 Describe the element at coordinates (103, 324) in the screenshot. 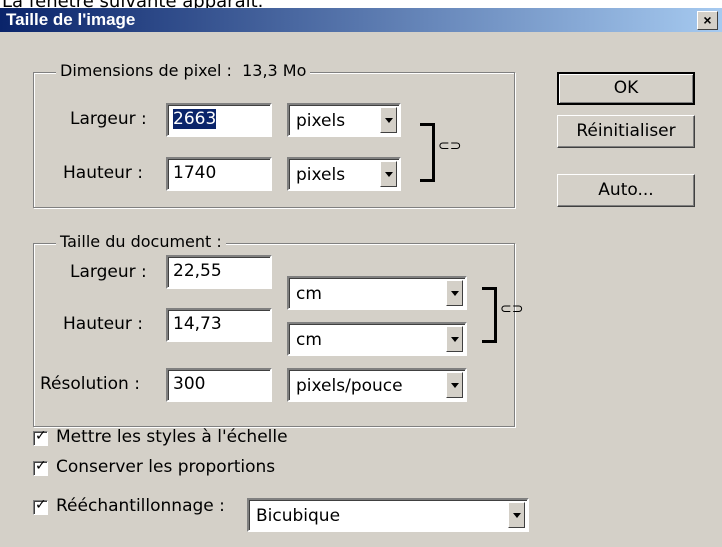

I see `doc-height-label: Hauteur :` at that location.